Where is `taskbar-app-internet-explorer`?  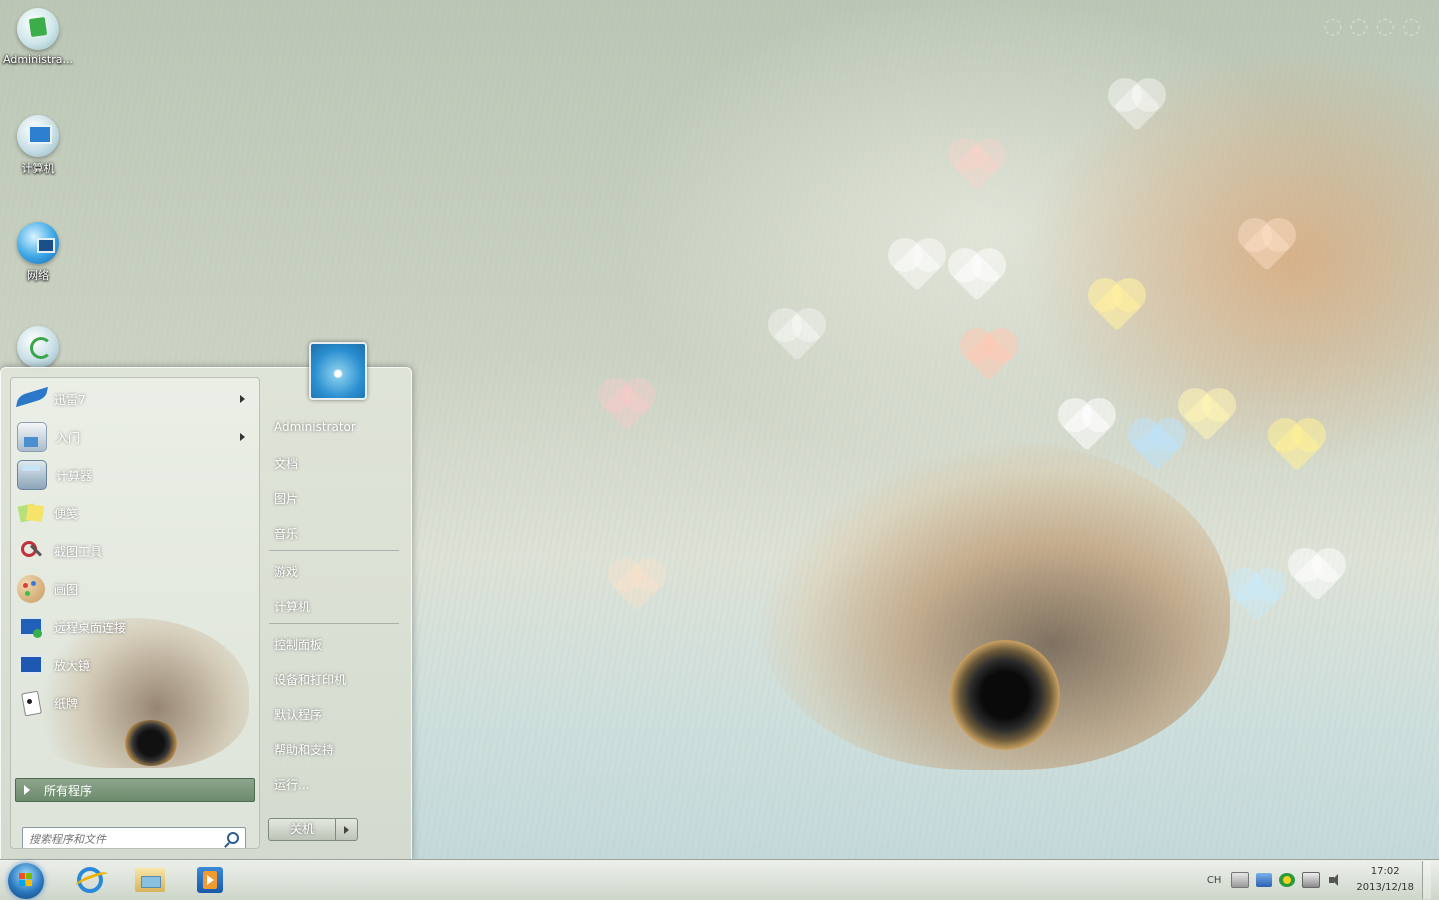 taskbar-app-internet-explorer is located at coordinates (90, 880).